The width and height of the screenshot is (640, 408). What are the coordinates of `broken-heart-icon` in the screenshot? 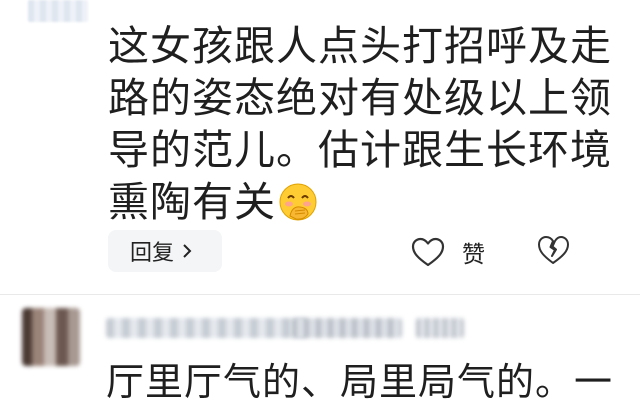 It's located at (553, 250).